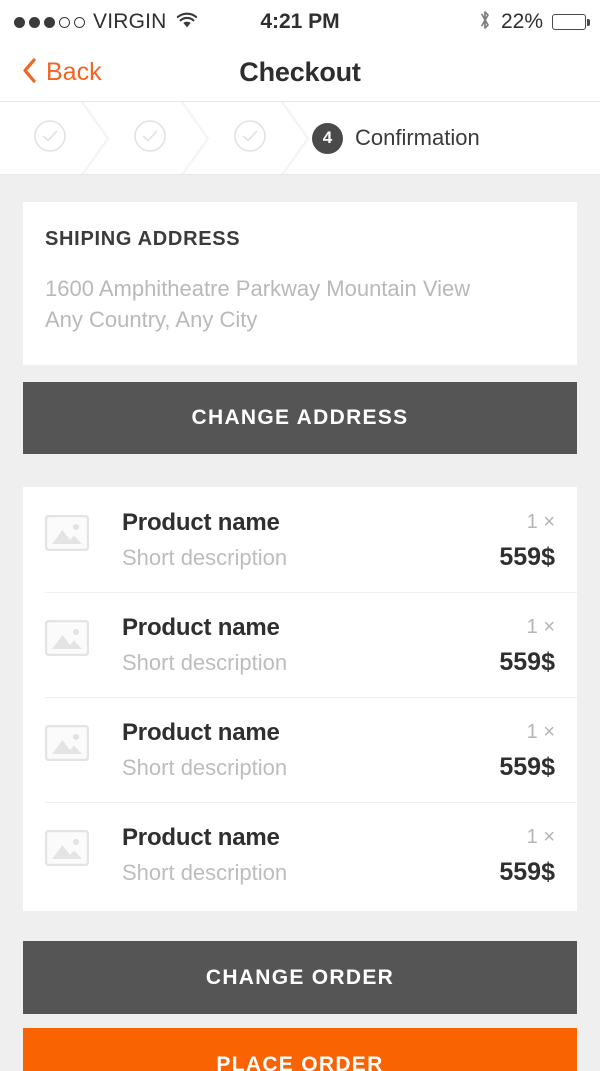 The height and width of the screenshot is (1071, 600). What do you see at coordinates (29, 72) in the screenshot?
I see `chevron-left-icon` at bounding box center [29, 72].